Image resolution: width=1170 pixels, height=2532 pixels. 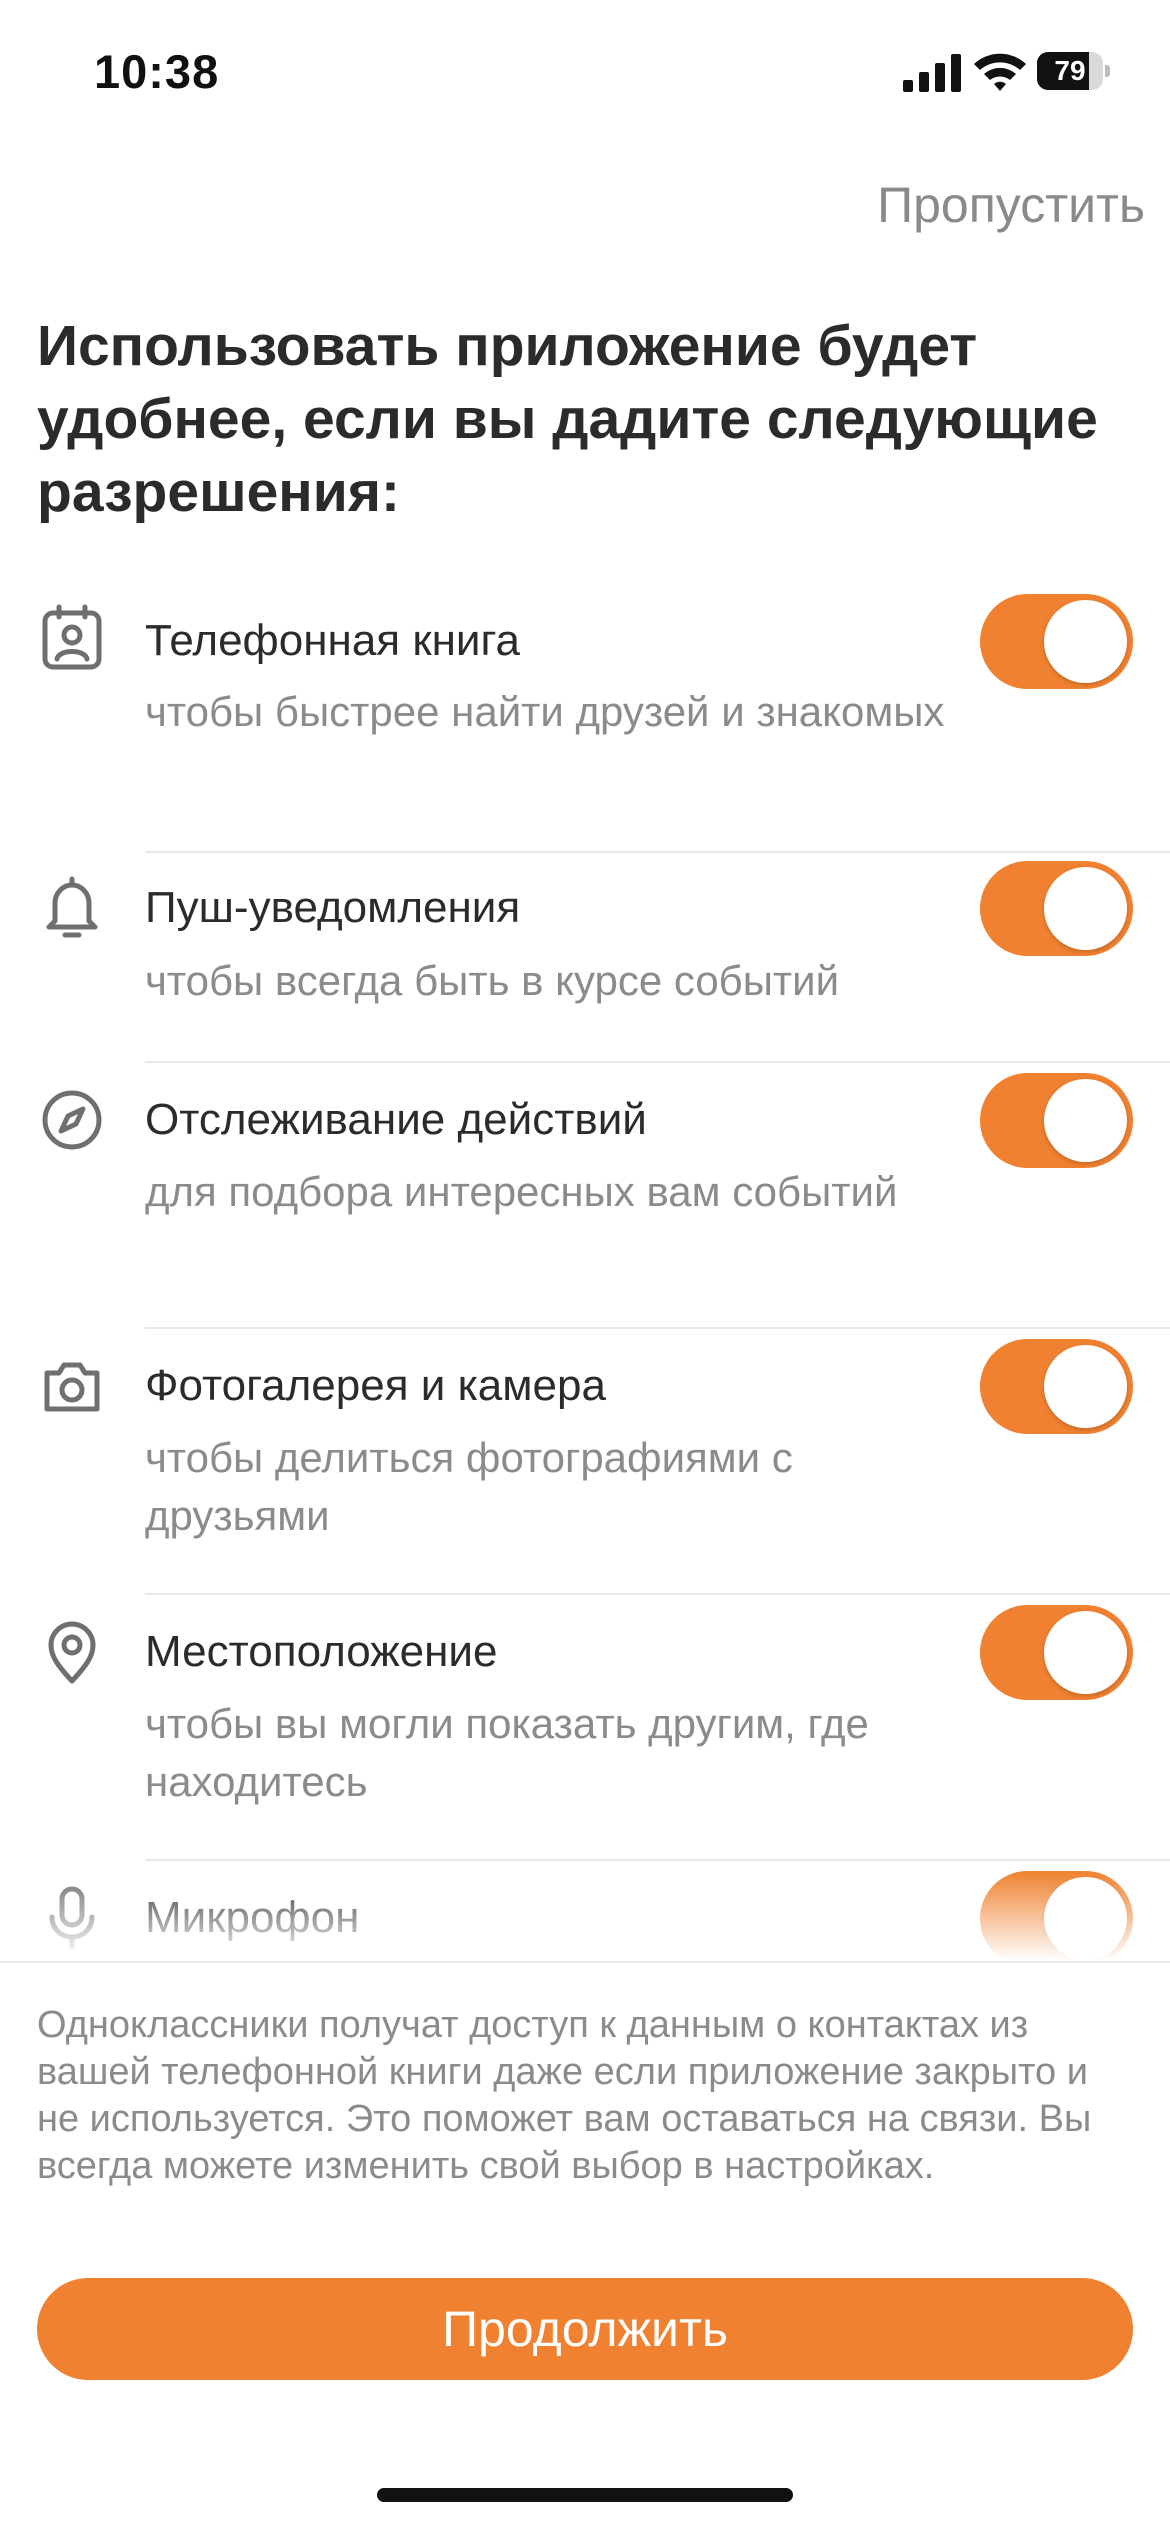 I want to click on permission-description: чтобы быстрее найти друзей и знакомых, so click(x=545, y=711).